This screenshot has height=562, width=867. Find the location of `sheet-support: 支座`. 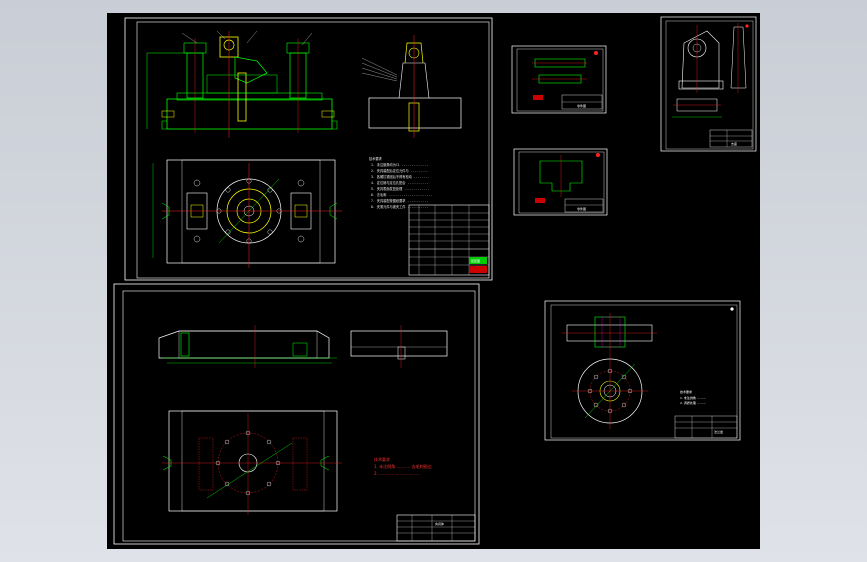

sheet-support: 支座 is located at coordinates (708, 84).